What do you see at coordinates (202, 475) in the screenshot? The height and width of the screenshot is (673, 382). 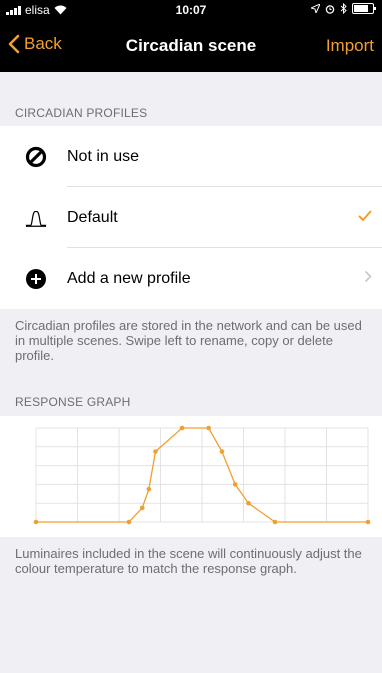 I see `response-graph` at bounding box center [202, 475].